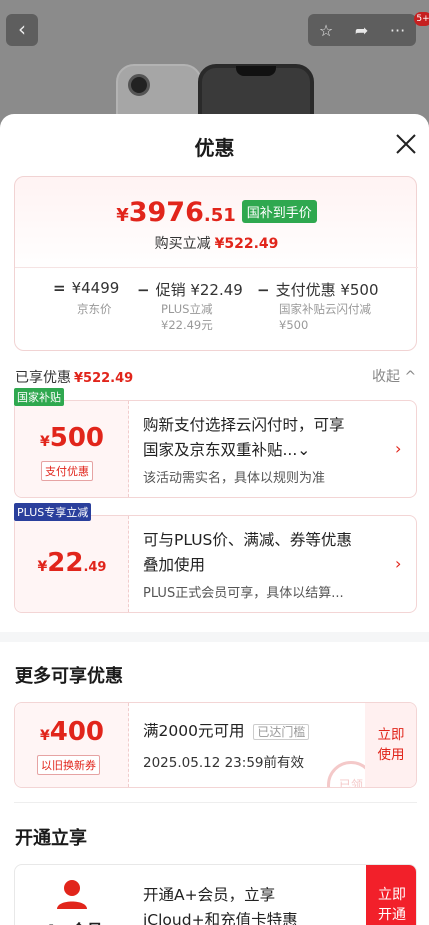 Image resolution: width=429 pixels, height=925 pixels. Describe the element at coordinates (86, 288) in the screenshot. I see `calc-base: = ¥4499` at that location.